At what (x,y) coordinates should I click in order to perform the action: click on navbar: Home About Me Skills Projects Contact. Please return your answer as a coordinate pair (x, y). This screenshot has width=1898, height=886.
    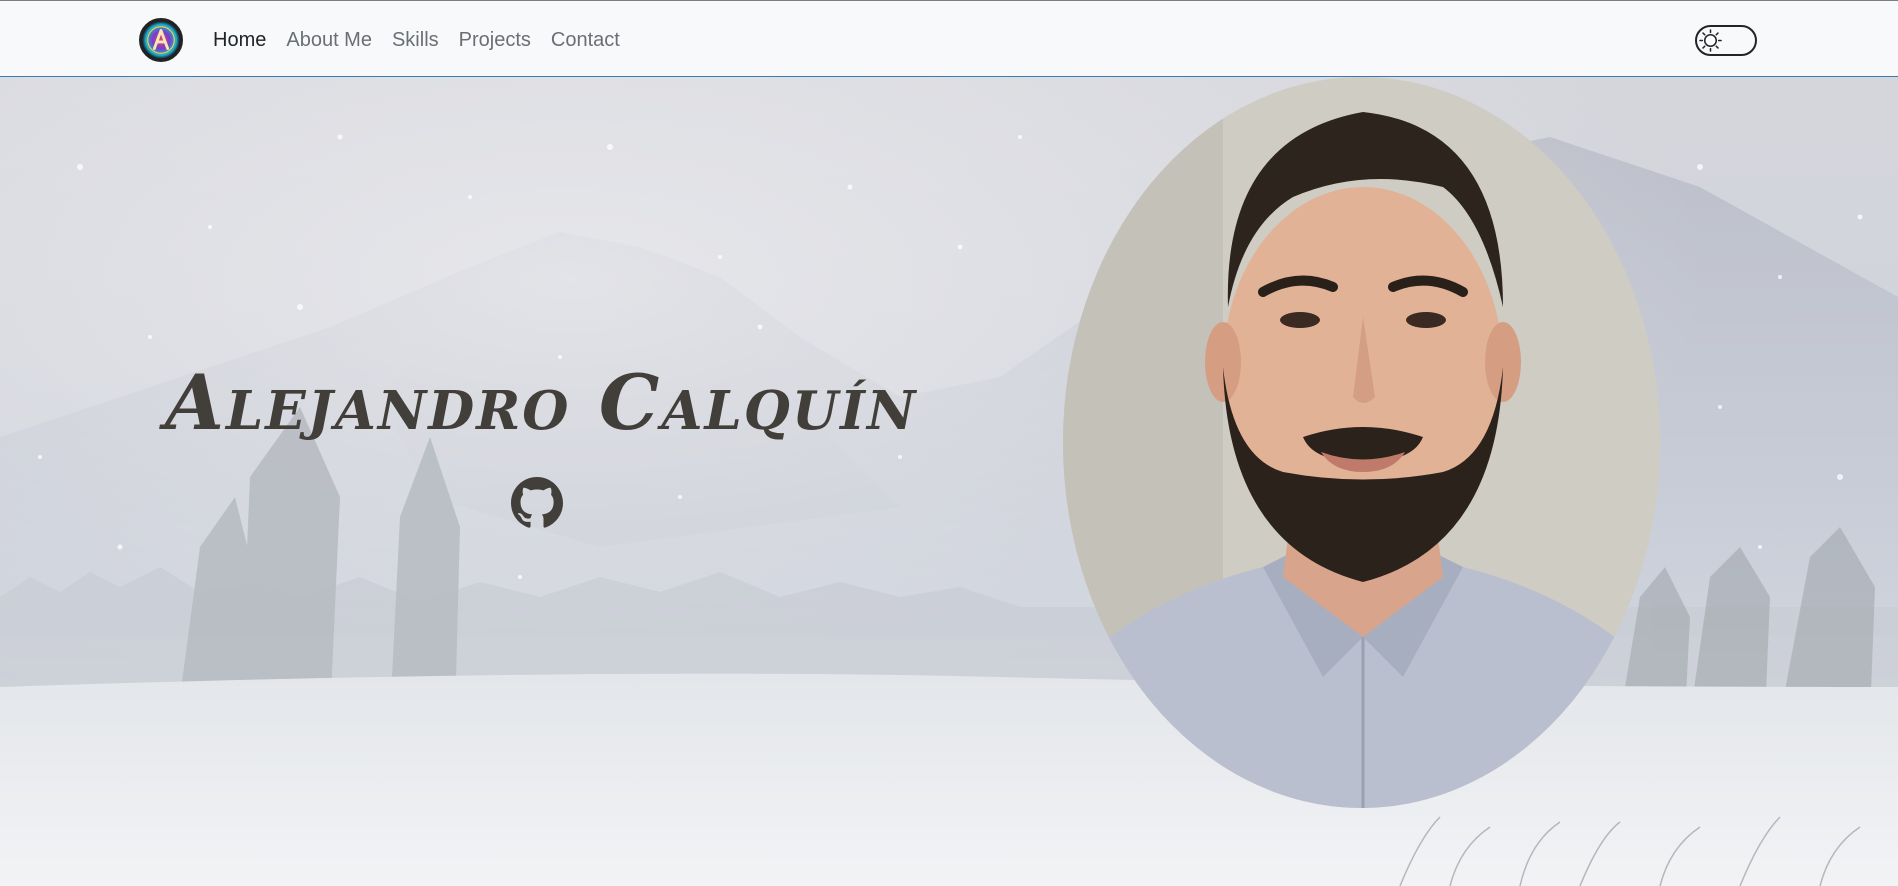
    Looking at the image, I should click on (949, 38).